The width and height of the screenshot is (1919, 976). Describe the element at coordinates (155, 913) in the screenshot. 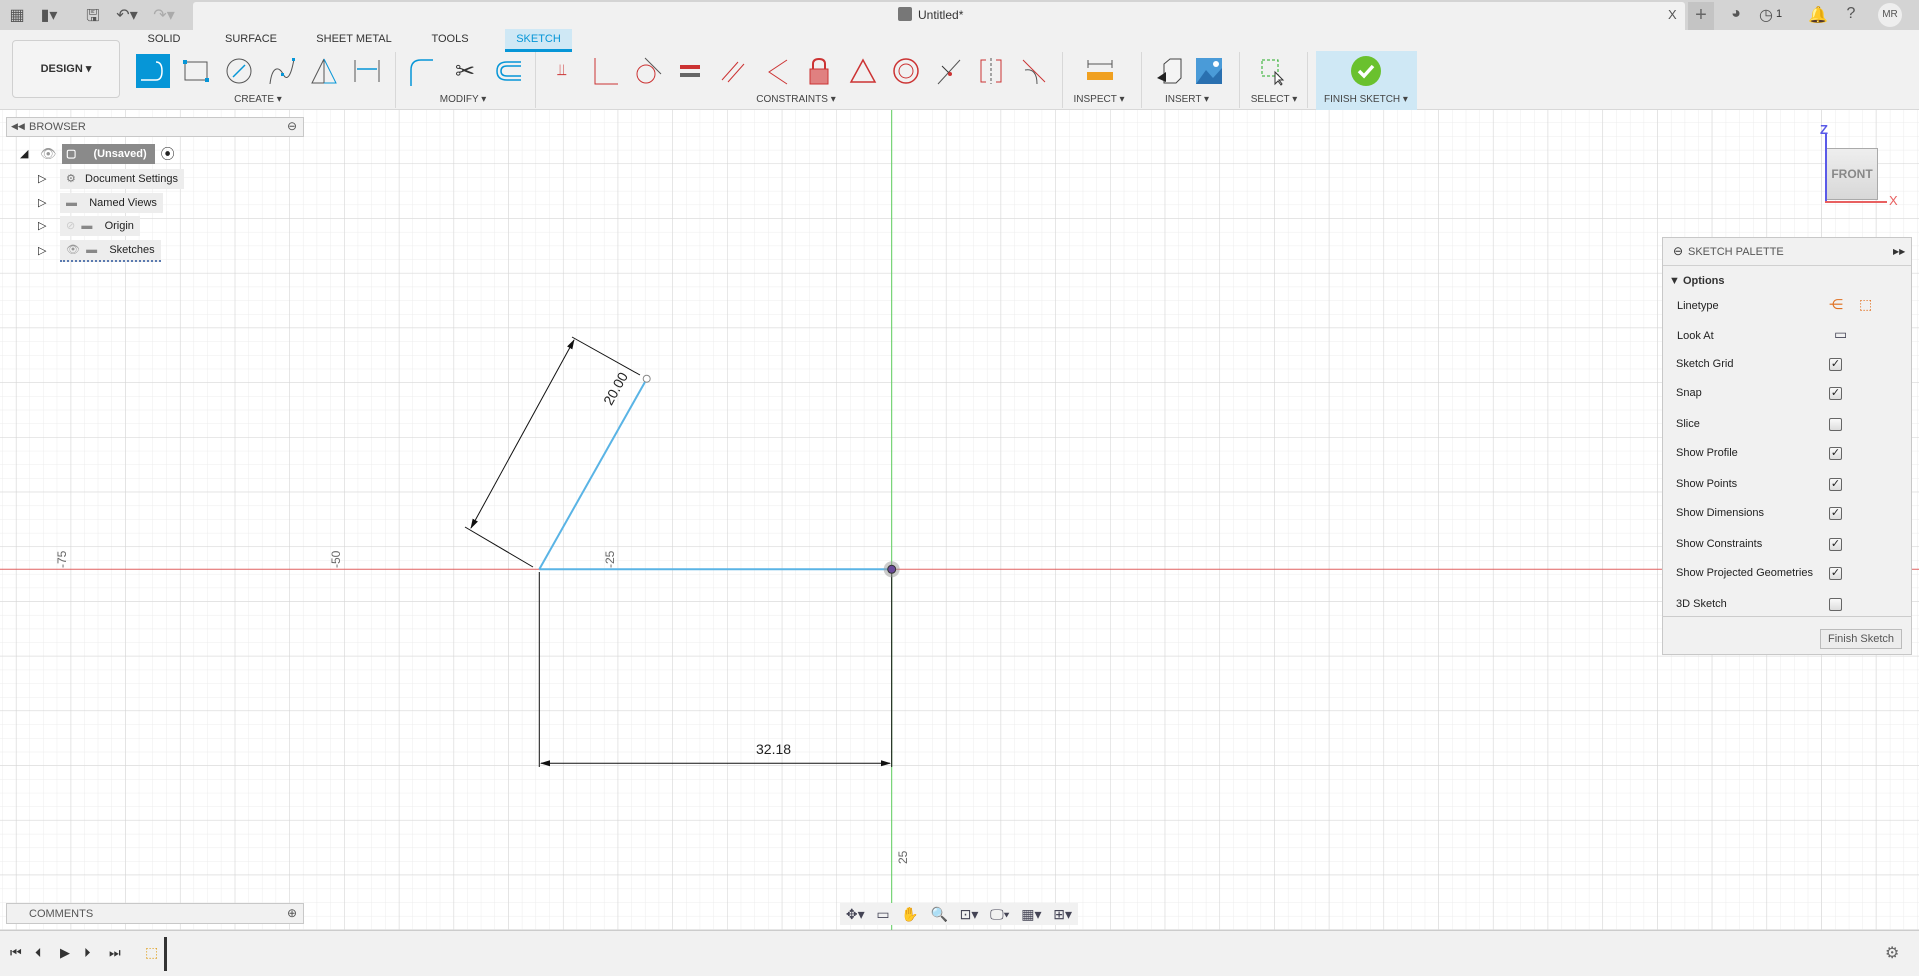

I see `comments-panel-header: COMMENTS ⊕` at that location.